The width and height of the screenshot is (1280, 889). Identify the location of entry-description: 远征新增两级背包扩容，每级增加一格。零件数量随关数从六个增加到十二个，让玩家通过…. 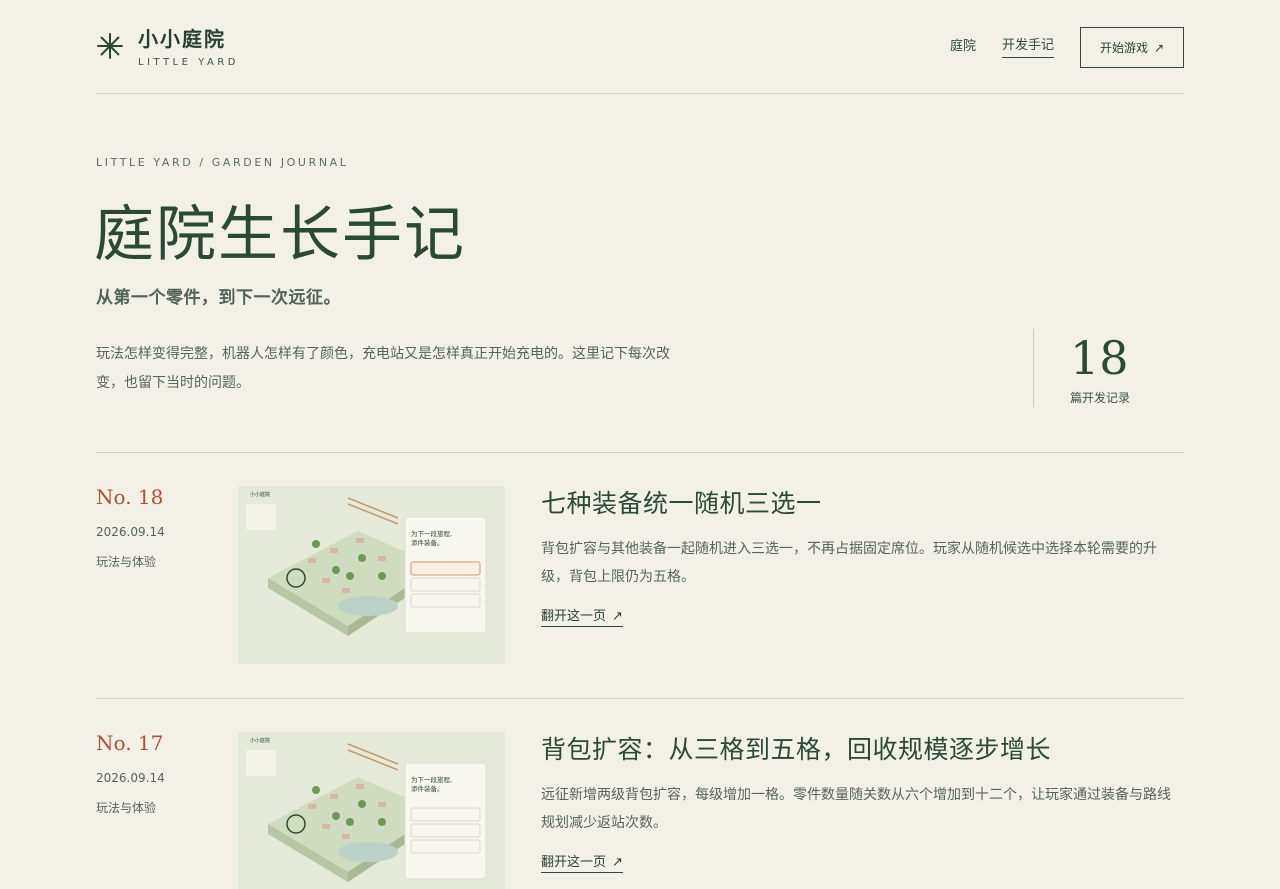
(856, 809).